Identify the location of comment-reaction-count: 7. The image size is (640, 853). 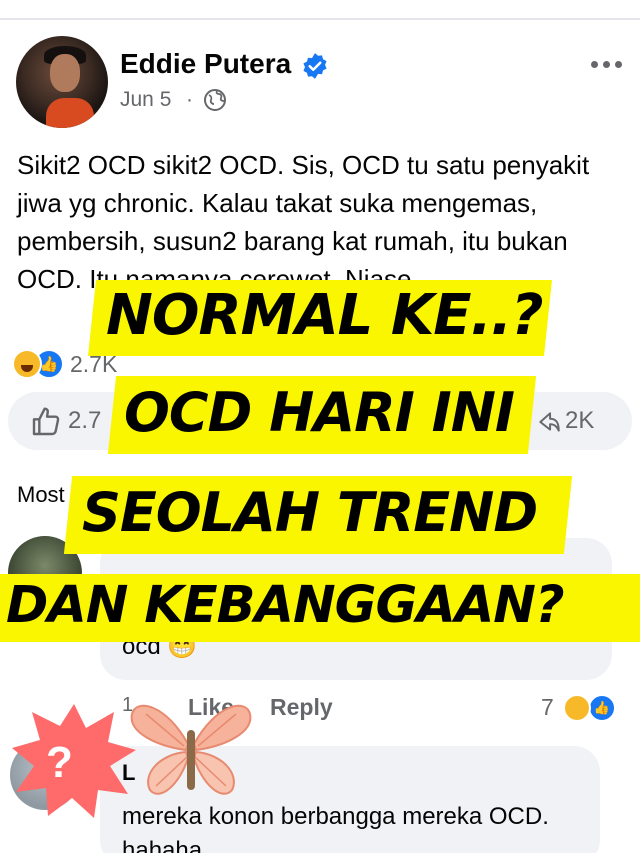
(547, 707).